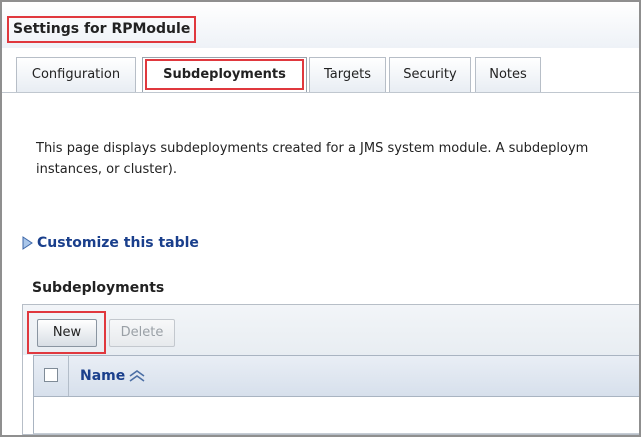 This screenshot has height=437, width=641. Describe the element at coordinates (137, 376) in the screenshot. I see `sort-chevrons-icon` at that location.